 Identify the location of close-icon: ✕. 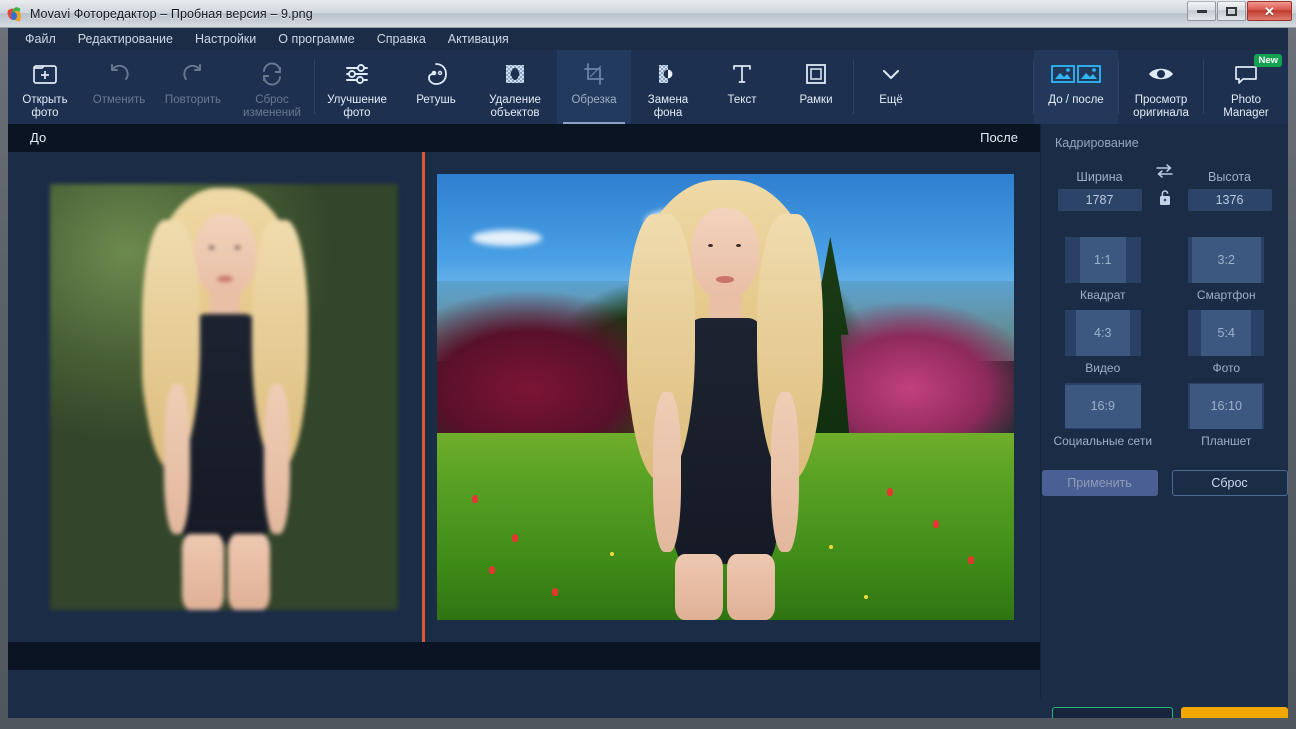
(1269, 11).